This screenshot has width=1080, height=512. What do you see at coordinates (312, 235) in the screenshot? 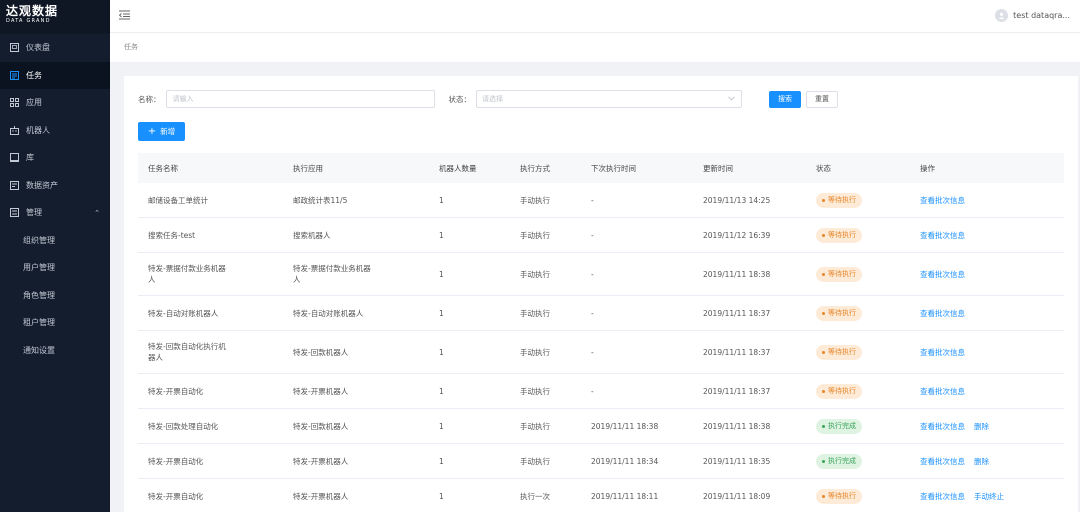
I see `app-cell: 搜索机器人` at bounding box center [312, 235].